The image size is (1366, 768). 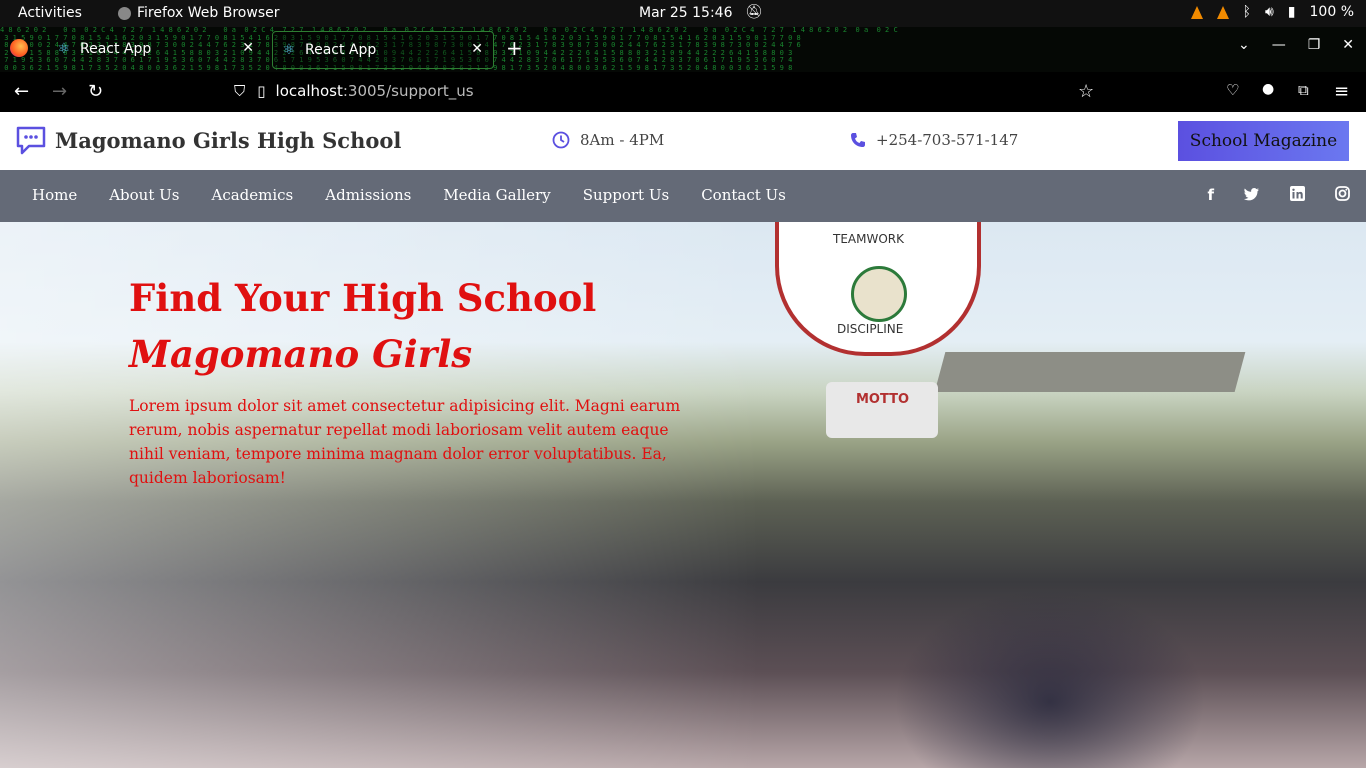 I want to click on bookmark-star-icon: ☆, so click(x=1086, y=91).